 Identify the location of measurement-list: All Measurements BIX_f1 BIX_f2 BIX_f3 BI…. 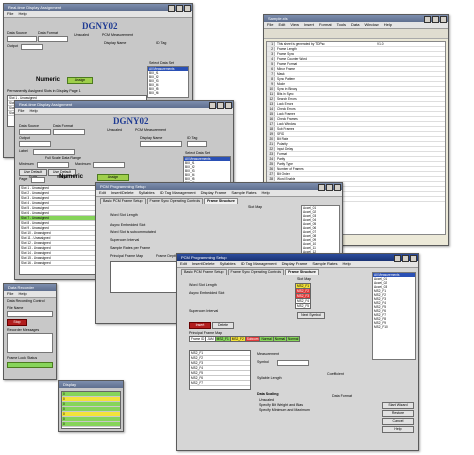
(168, 82).